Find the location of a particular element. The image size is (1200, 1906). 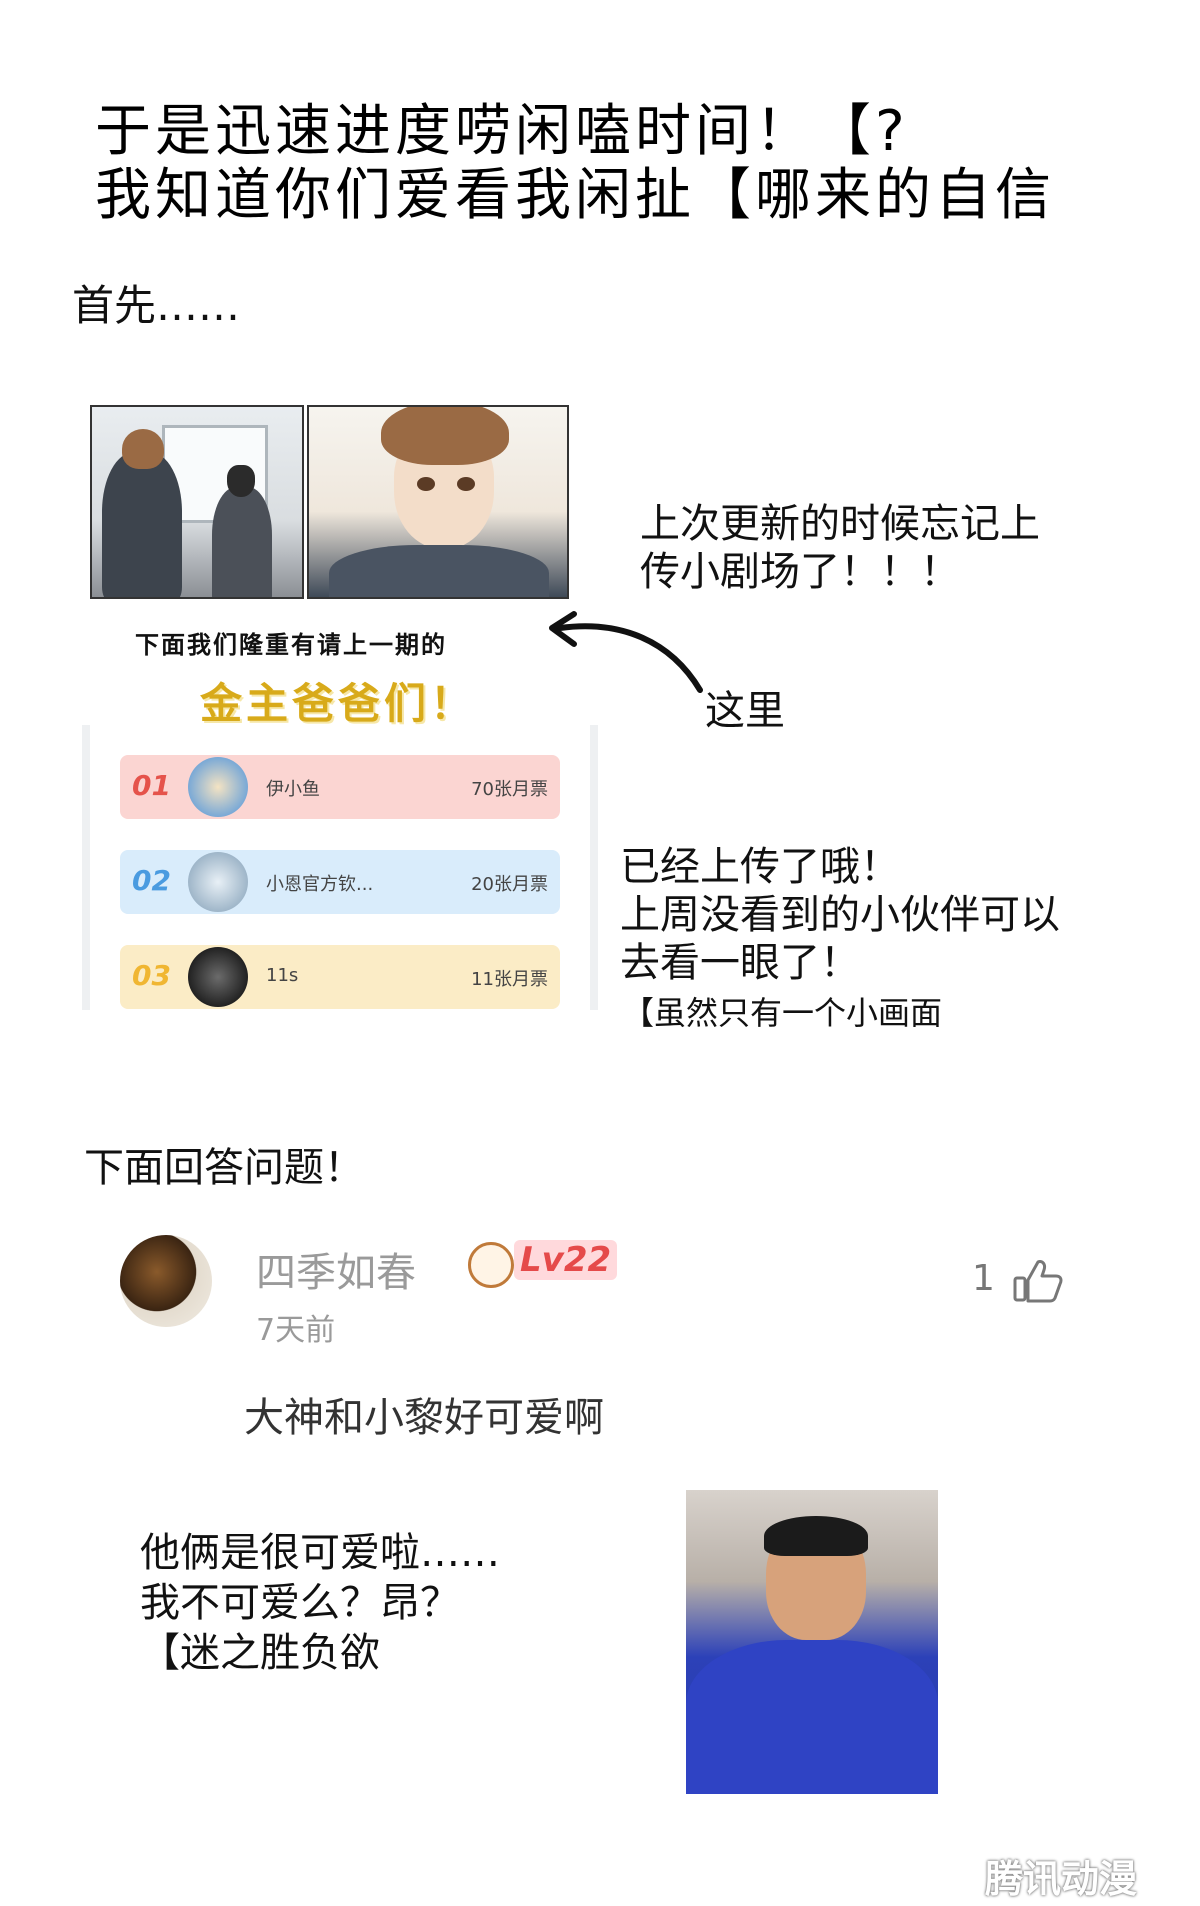

author-reply: 他俩是很可爱啦…… 我不可爱么？昂？ 【迷之胜负欲 is located at coordinates (320, 1603).